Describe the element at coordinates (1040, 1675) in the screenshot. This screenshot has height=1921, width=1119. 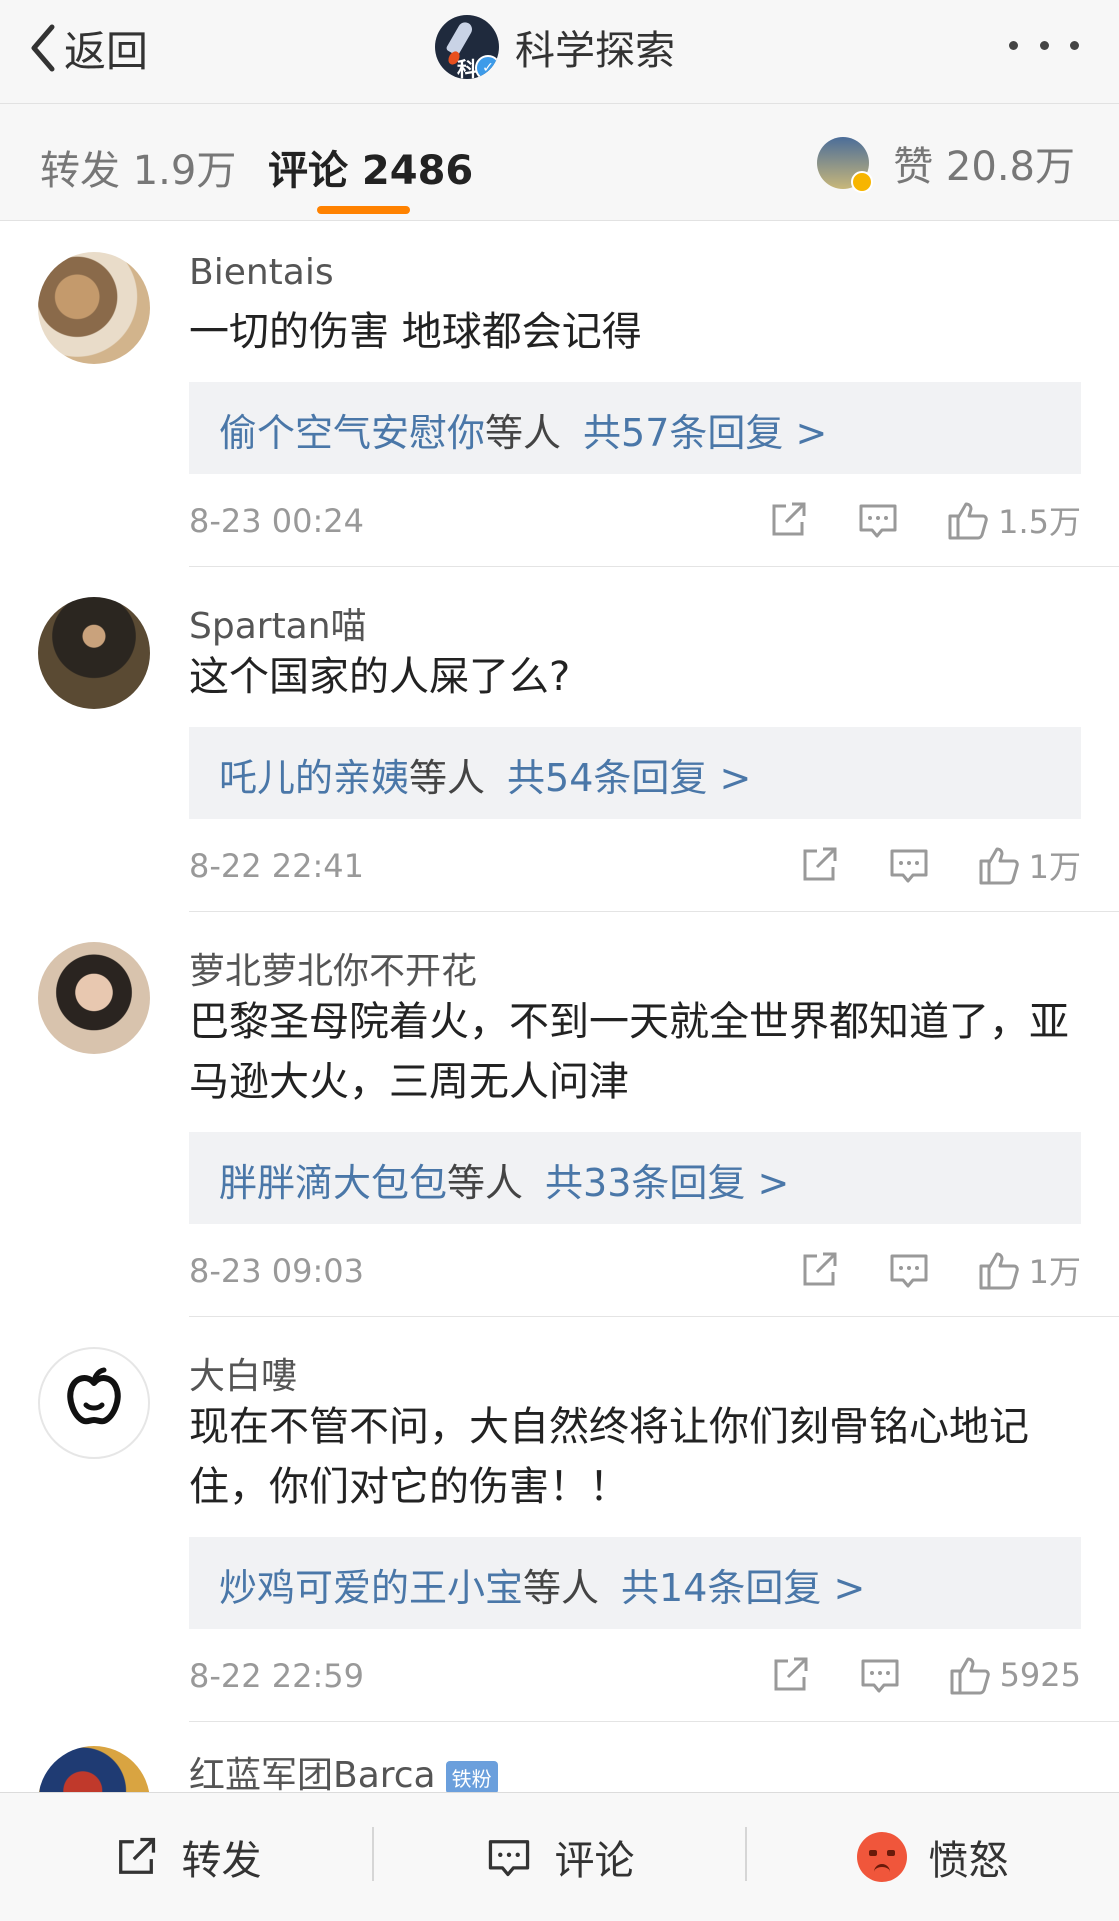
I see `like-count: 5925` at that location.